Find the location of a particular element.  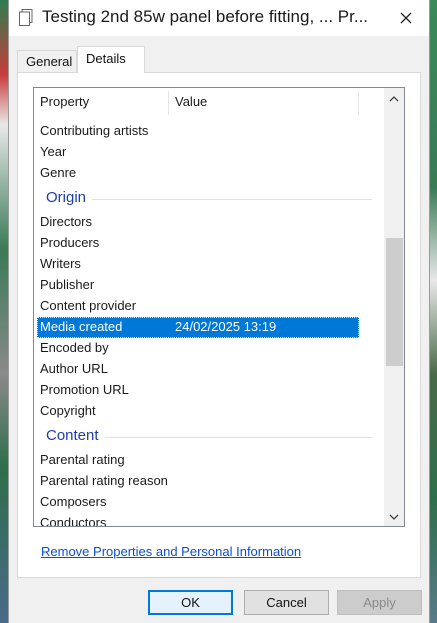

property-name: Publisher is located at coordinates (67, 284).